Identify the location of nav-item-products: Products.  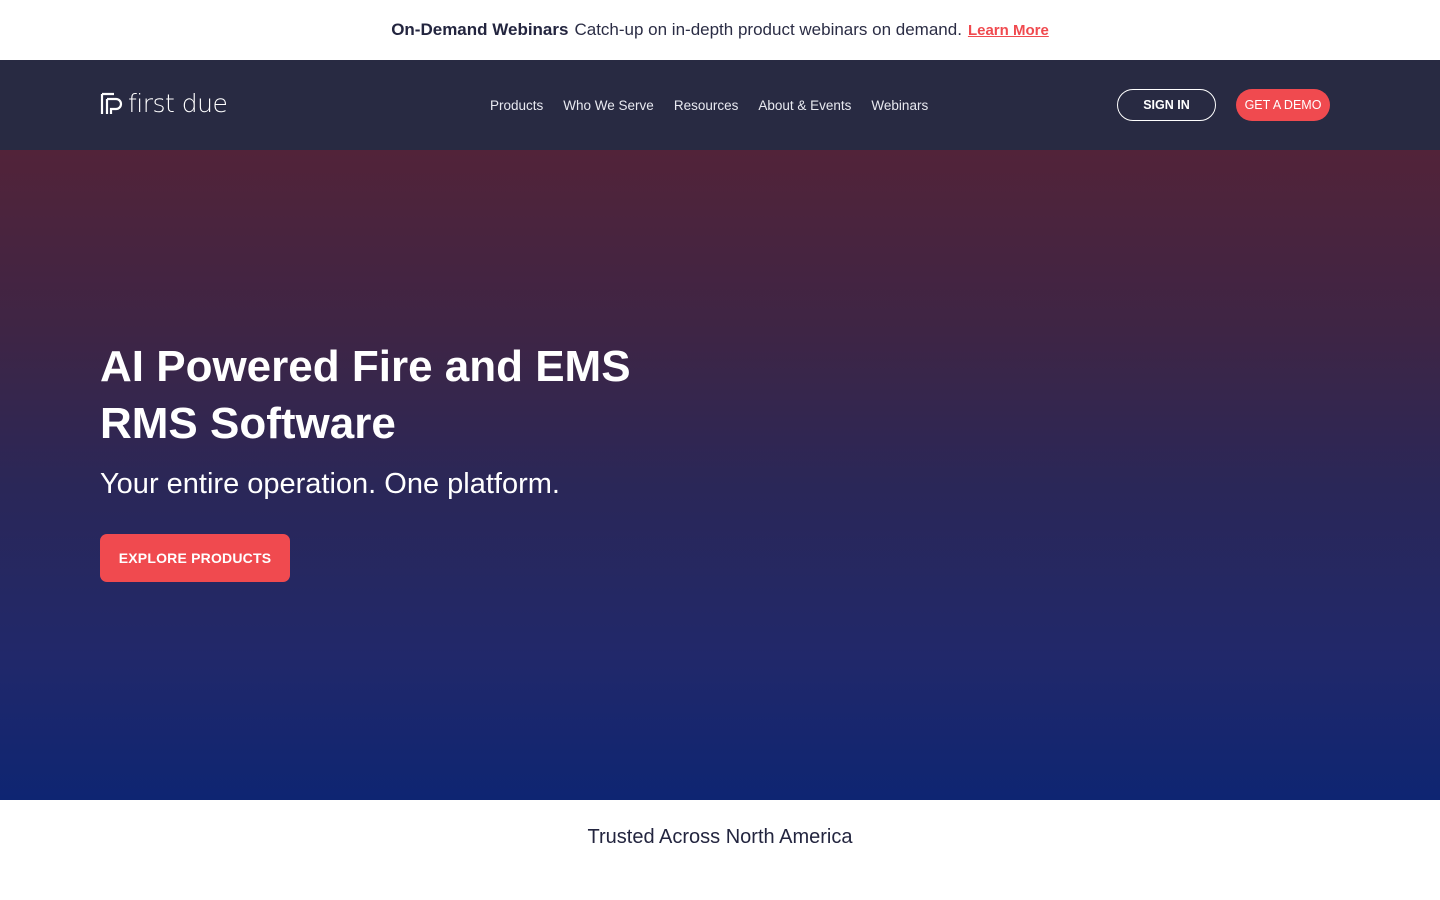
(516, 105).